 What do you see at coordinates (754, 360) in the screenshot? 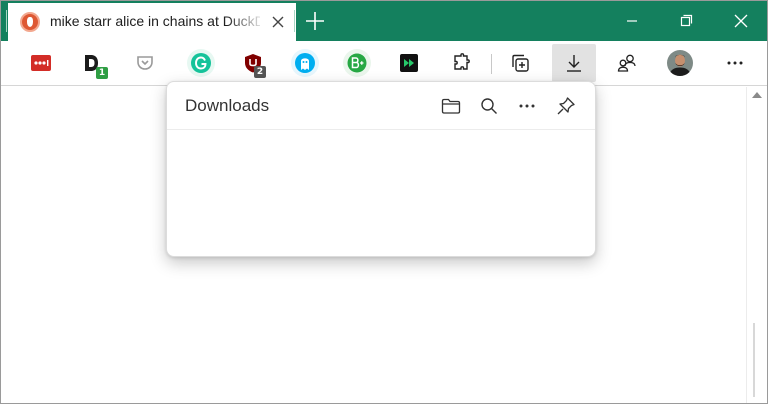
I see `scroll-thumb` at bounding box center [754, 360].